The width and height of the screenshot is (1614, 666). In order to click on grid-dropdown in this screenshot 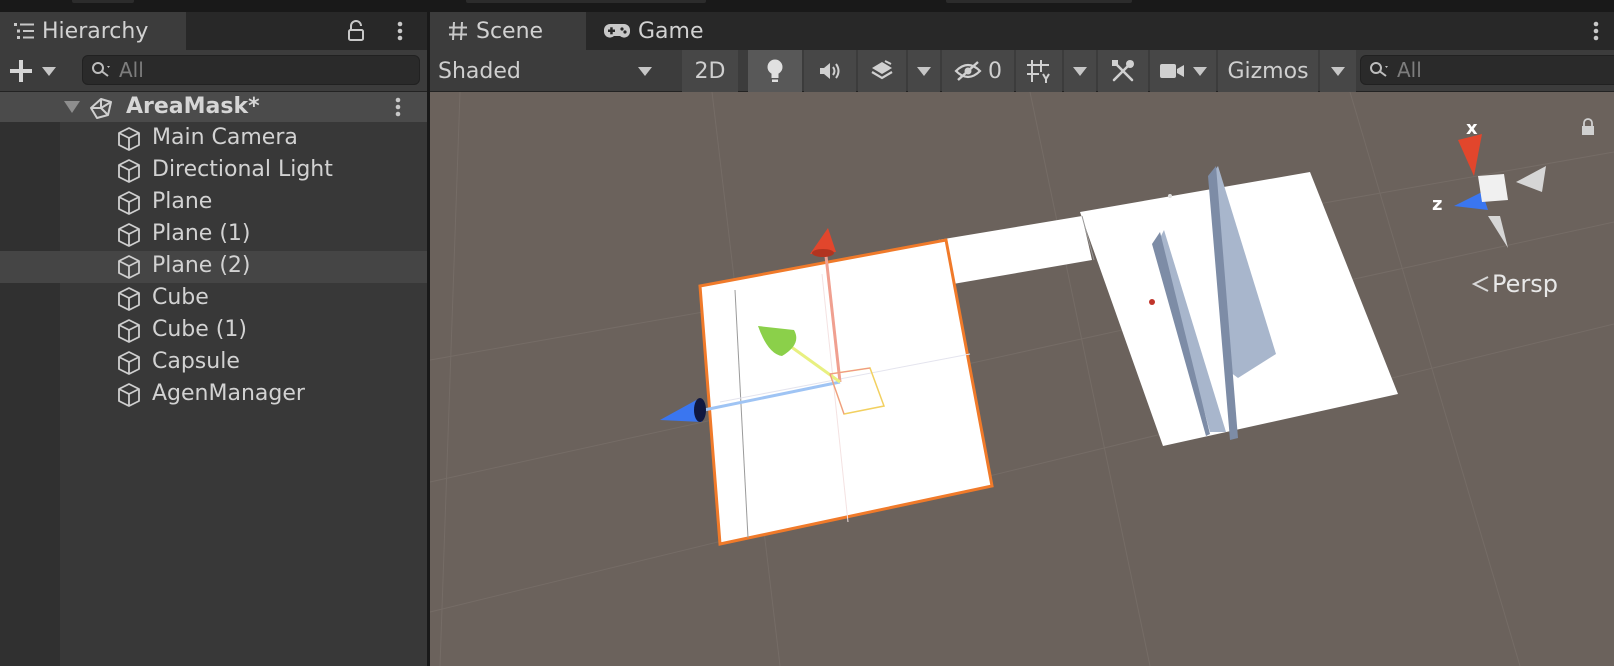, I will do `click(1080, 71)`.